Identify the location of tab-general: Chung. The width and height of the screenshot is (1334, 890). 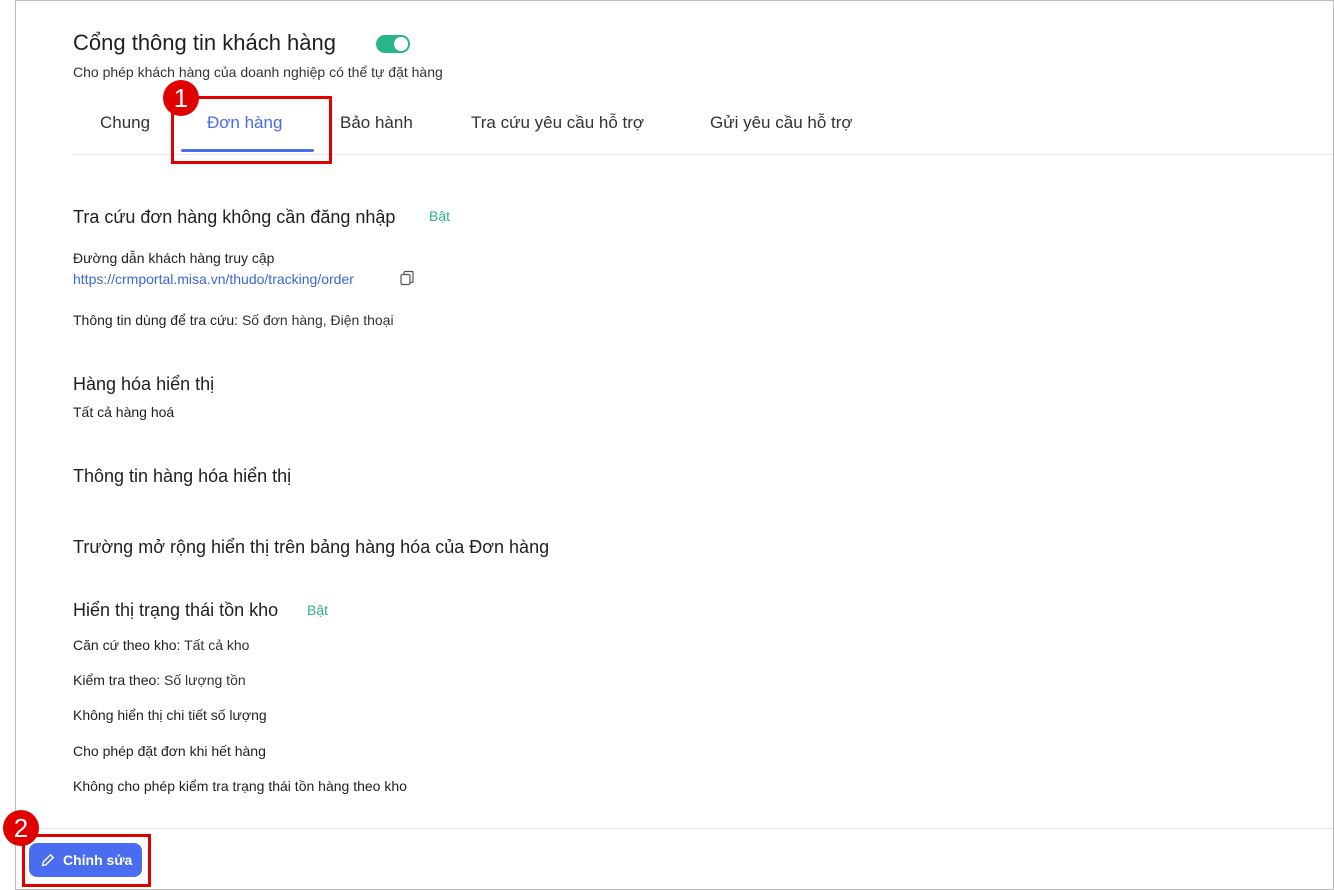
(125, 123).